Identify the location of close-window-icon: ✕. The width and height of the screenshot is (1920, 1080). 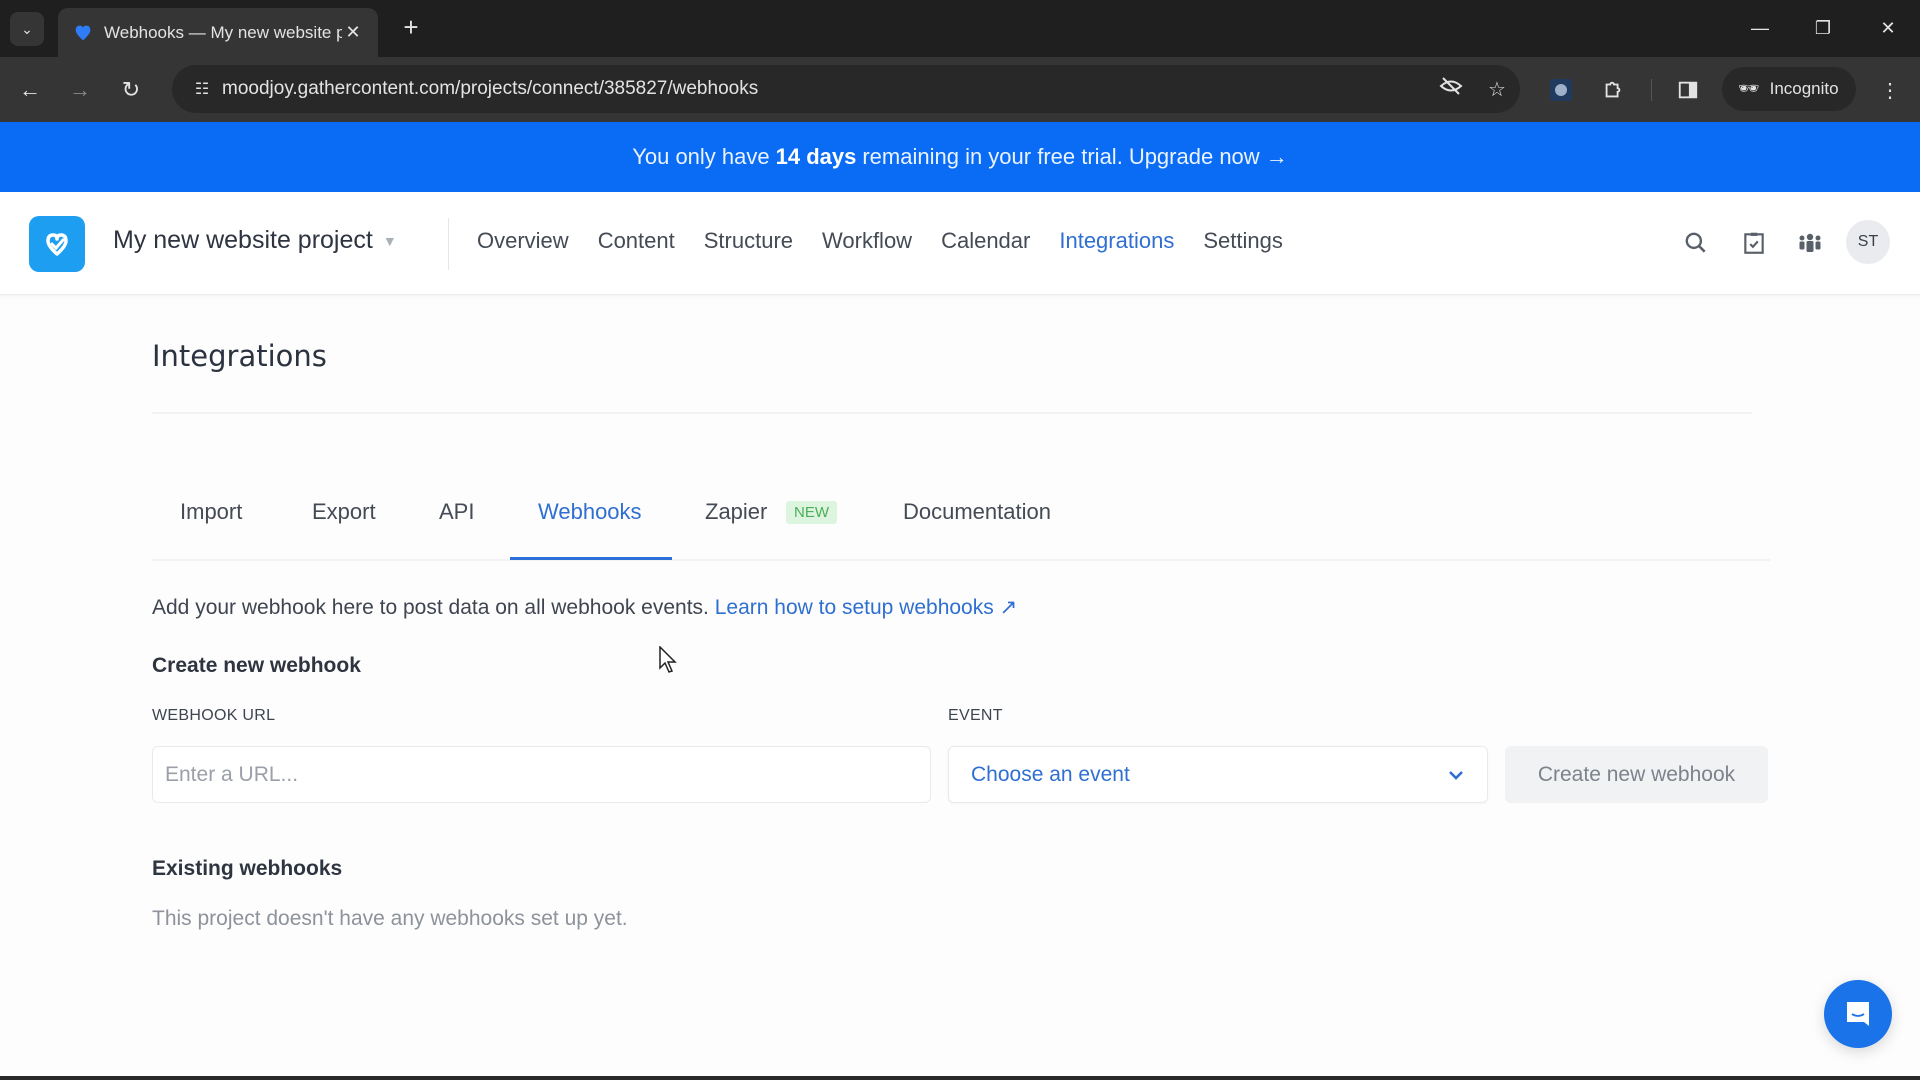
(1888, 28).